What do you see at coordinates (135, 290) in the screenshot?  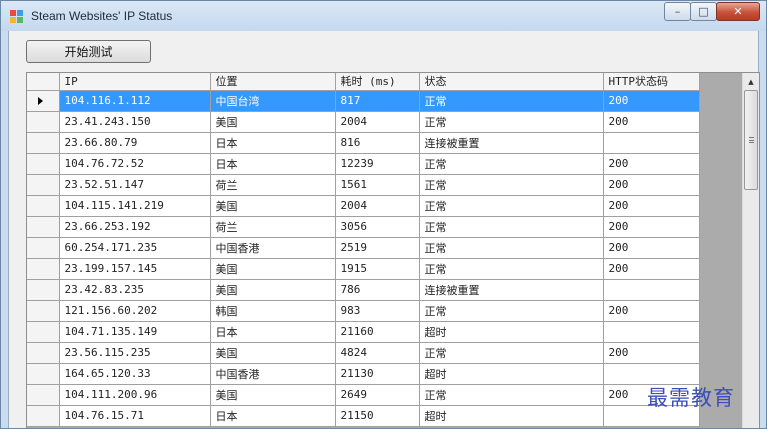 I see `cell-ip: 23.42.83.235` at bounding box center [135, 290].